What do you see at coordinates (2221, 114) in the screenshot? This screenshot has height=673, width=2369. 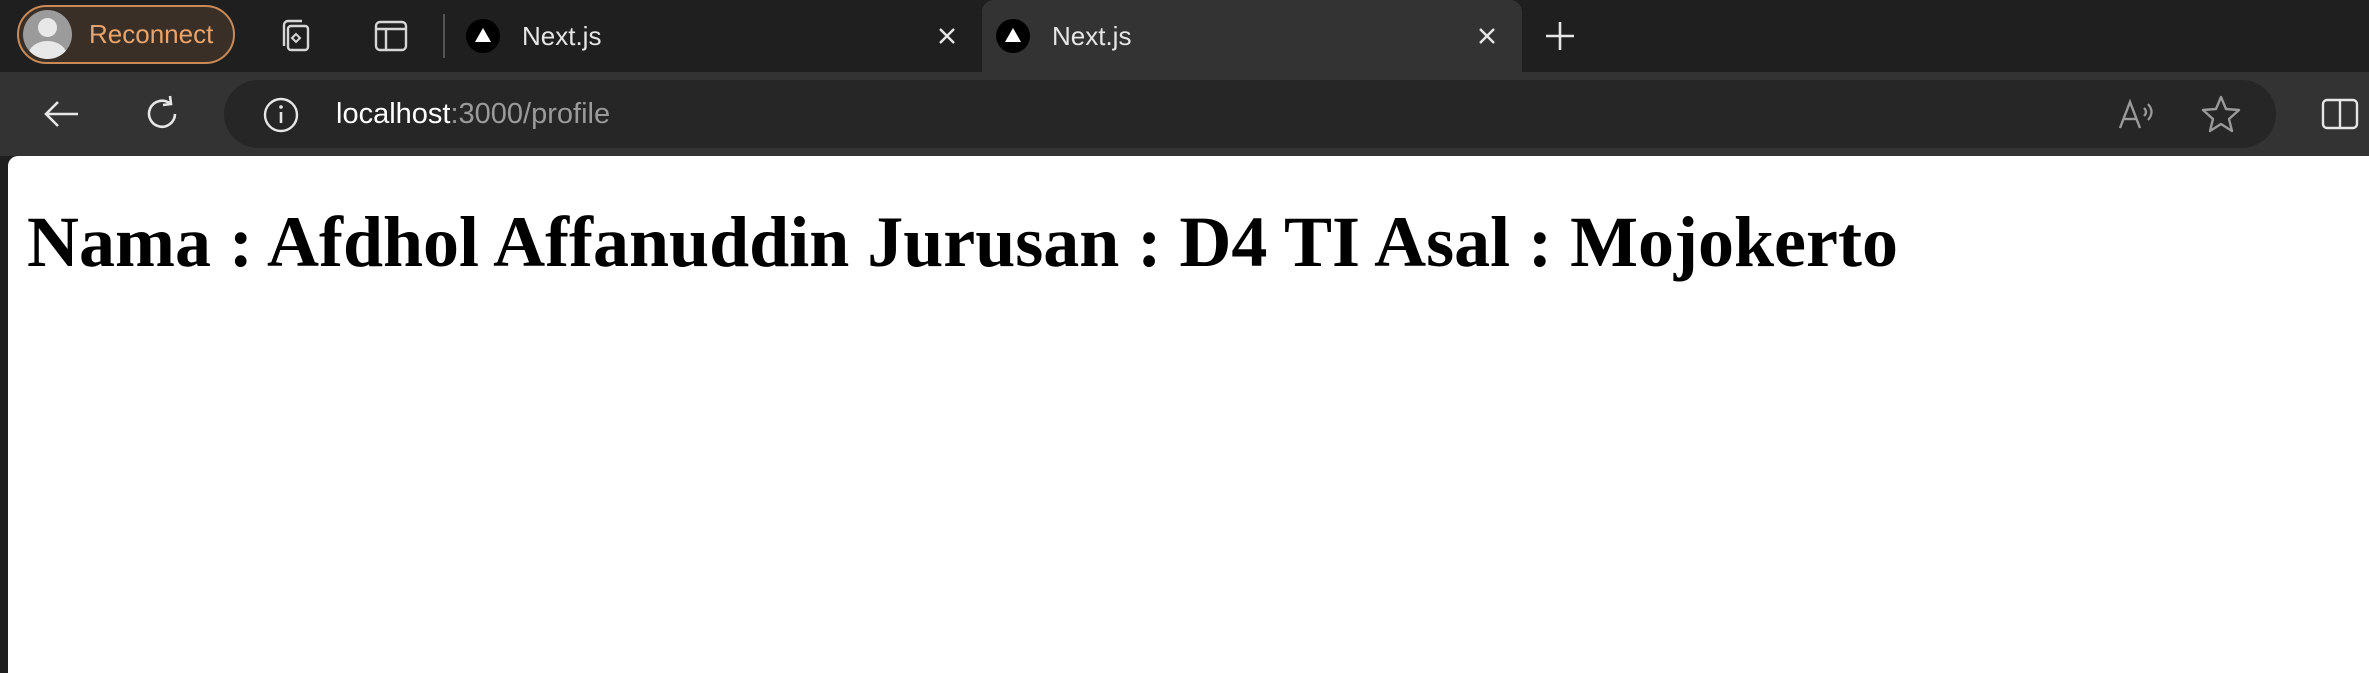 I see `star-icon` at bounding box center [2221, 114].